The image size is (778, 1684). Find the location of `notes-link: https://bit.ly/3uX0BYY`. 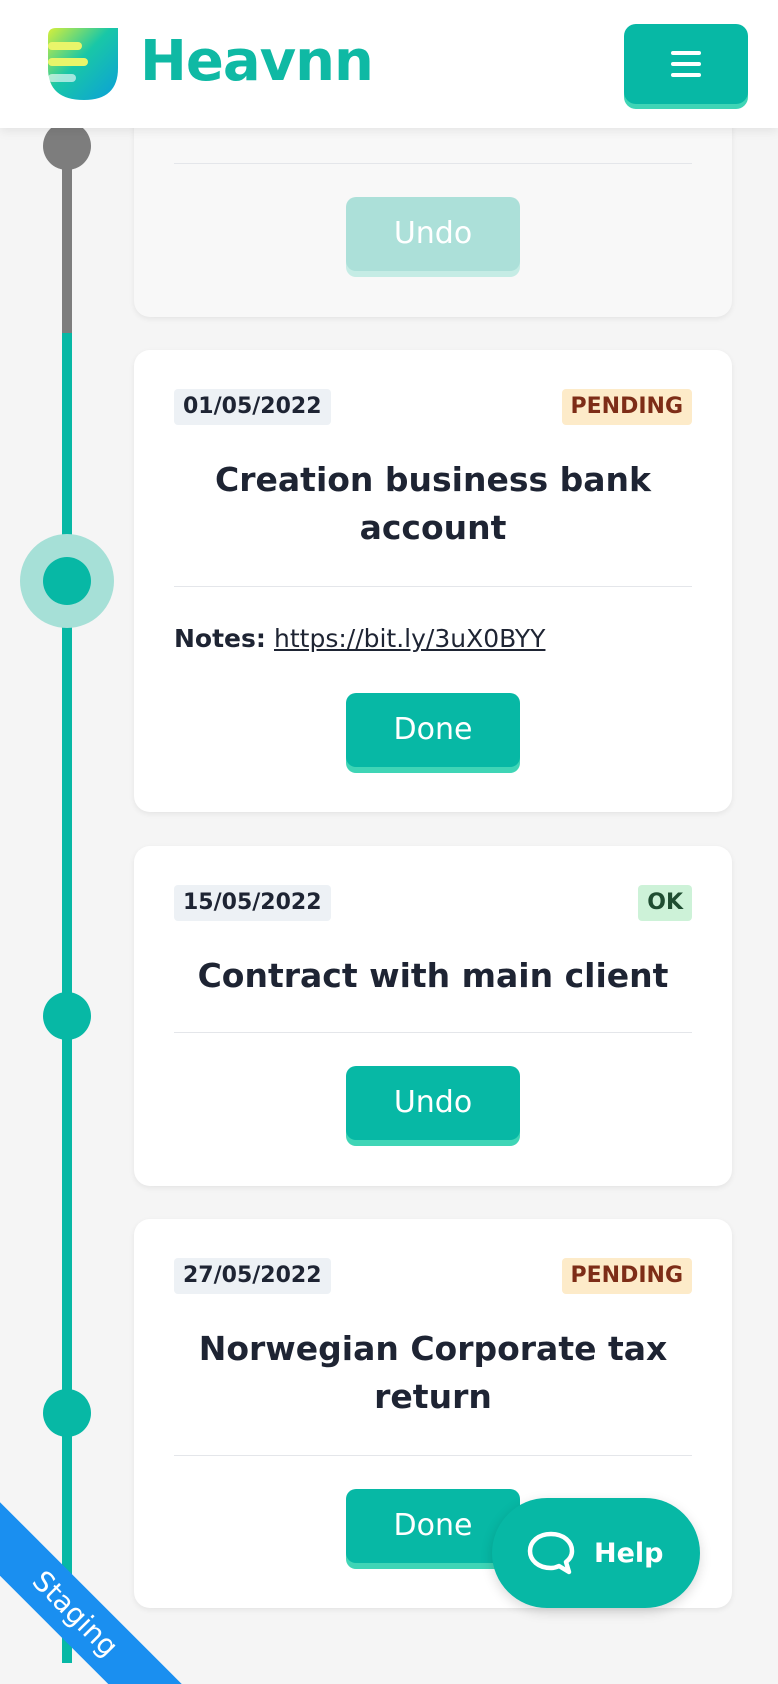

notes-link: https://bit.ly/3uX0BYY is located at coordinates (409, 639).